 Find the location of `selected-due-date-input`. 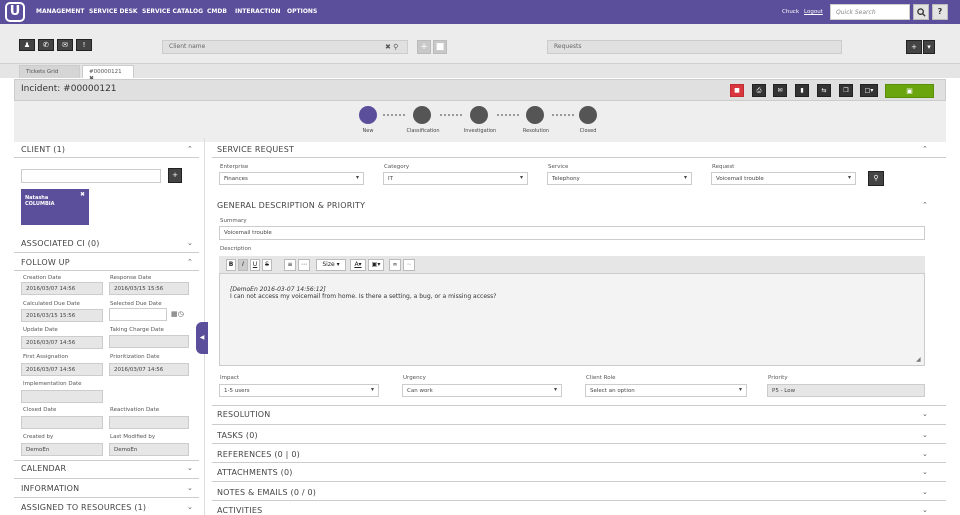

selected-due-date-input is located at coordinates (138, 314).